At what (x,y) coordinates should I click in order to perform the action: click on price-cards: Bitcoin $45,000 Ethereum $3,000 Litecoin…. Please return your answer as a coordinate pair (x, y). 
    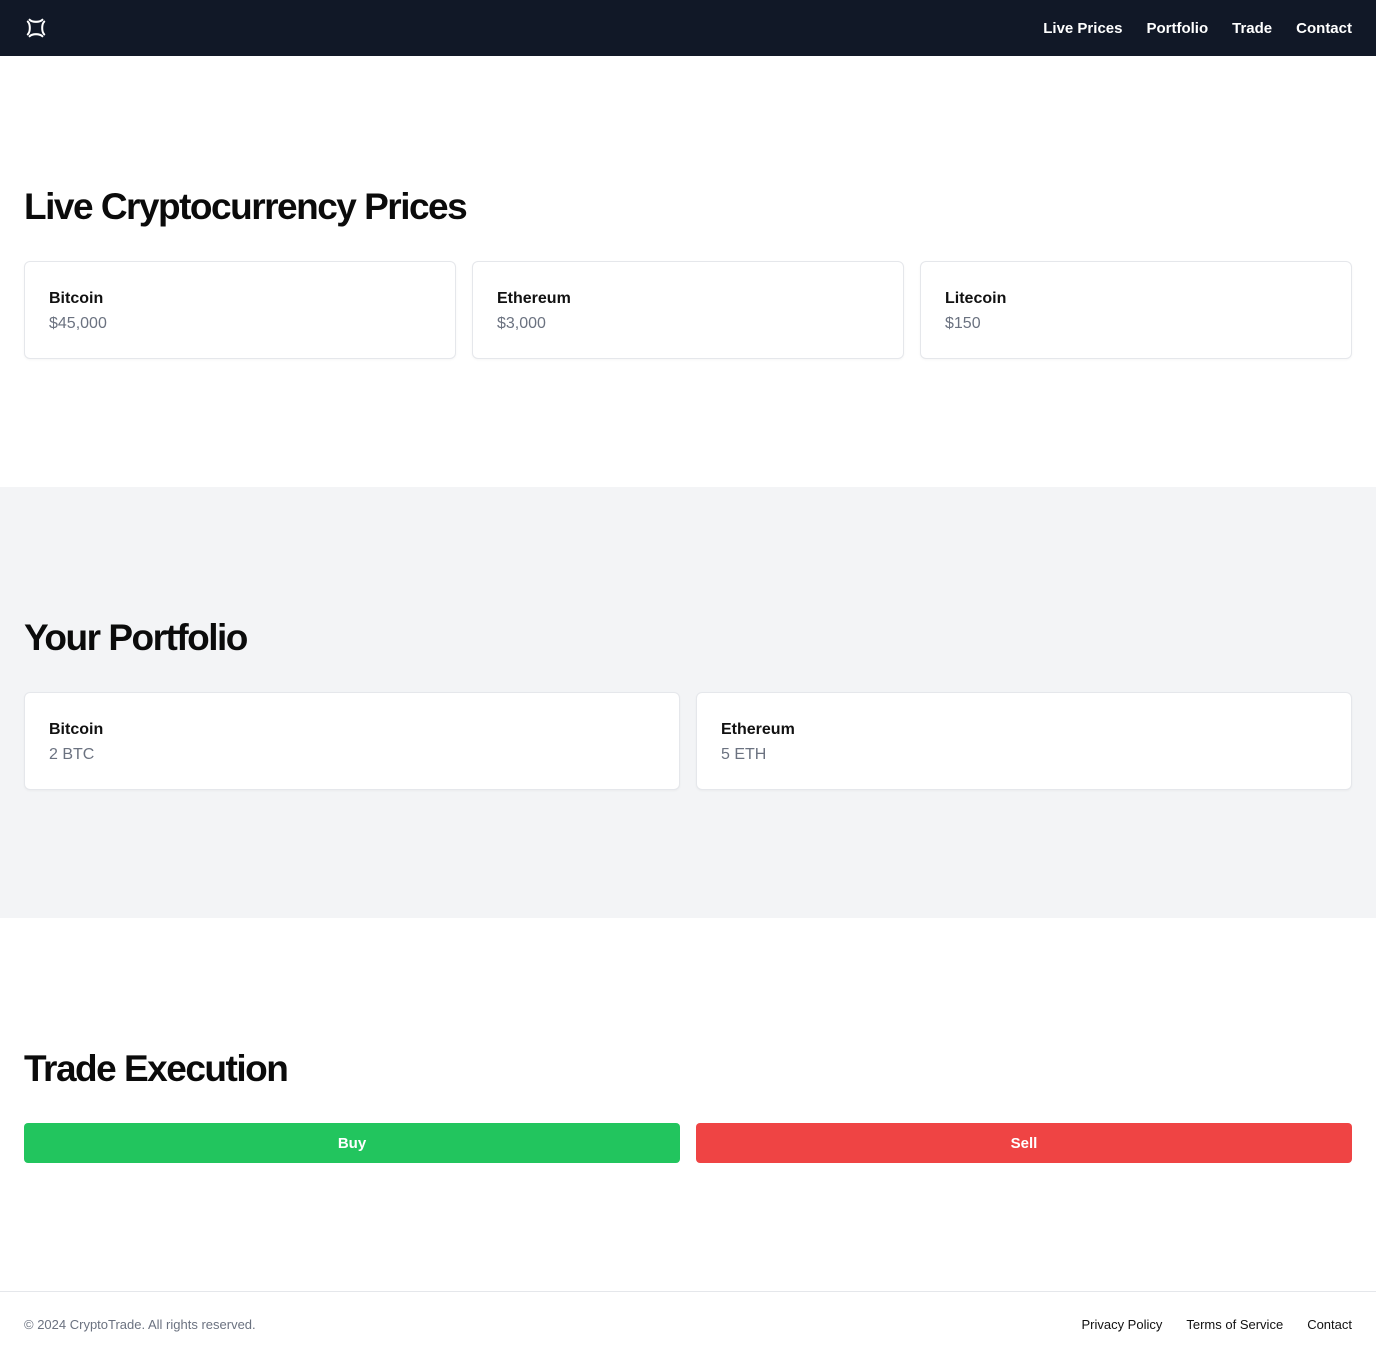
    Looking at the image, I should click on (688, 310).